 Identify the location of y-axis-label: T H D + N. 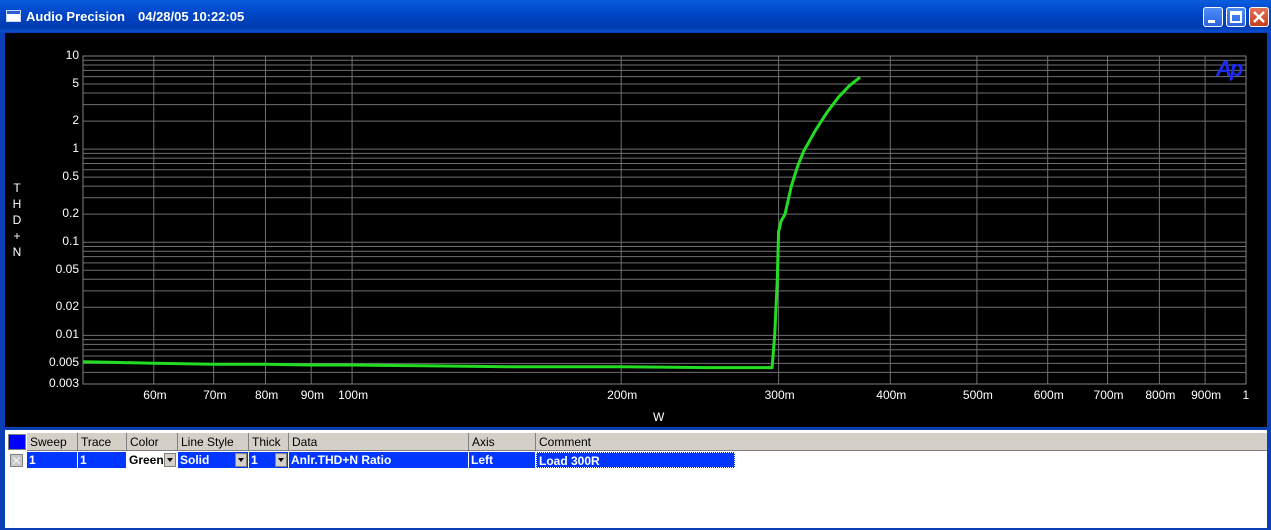
(17, 220).